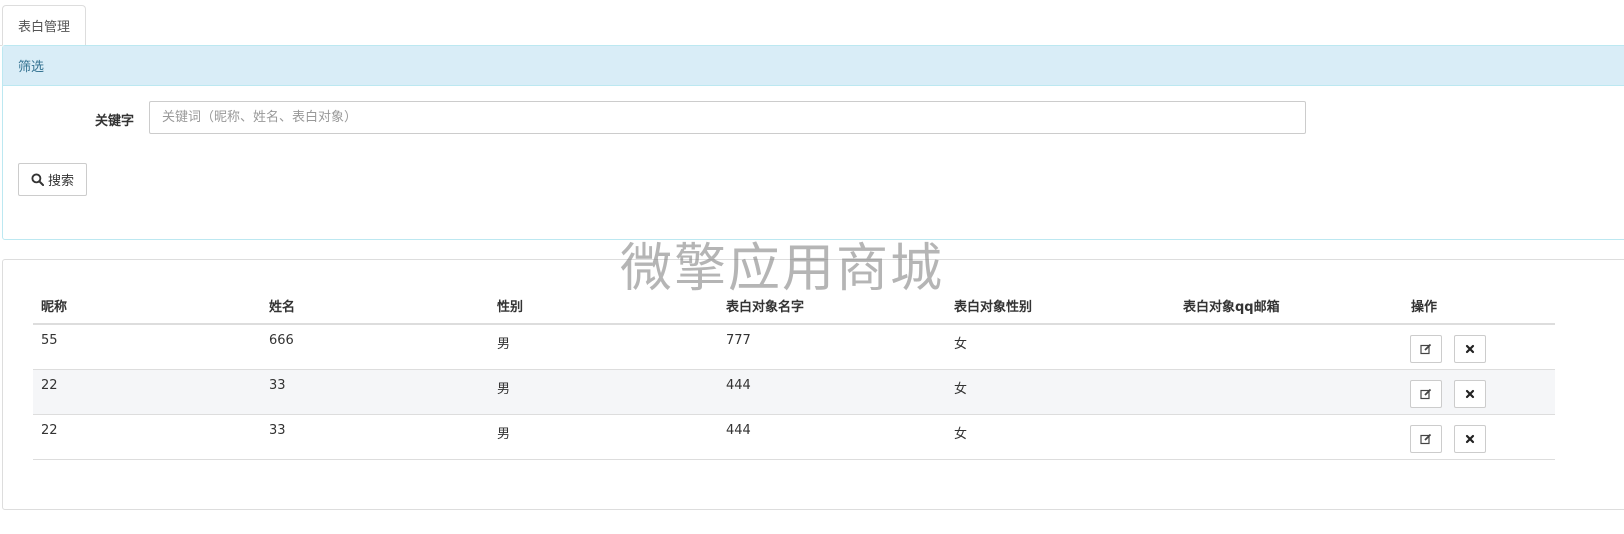 This screenshot has width=1624, height=534. What do you see at coordinates (60, 181) in the screenshot?
I see `search-button-label: 搜索` at bounding box center [60, 181].